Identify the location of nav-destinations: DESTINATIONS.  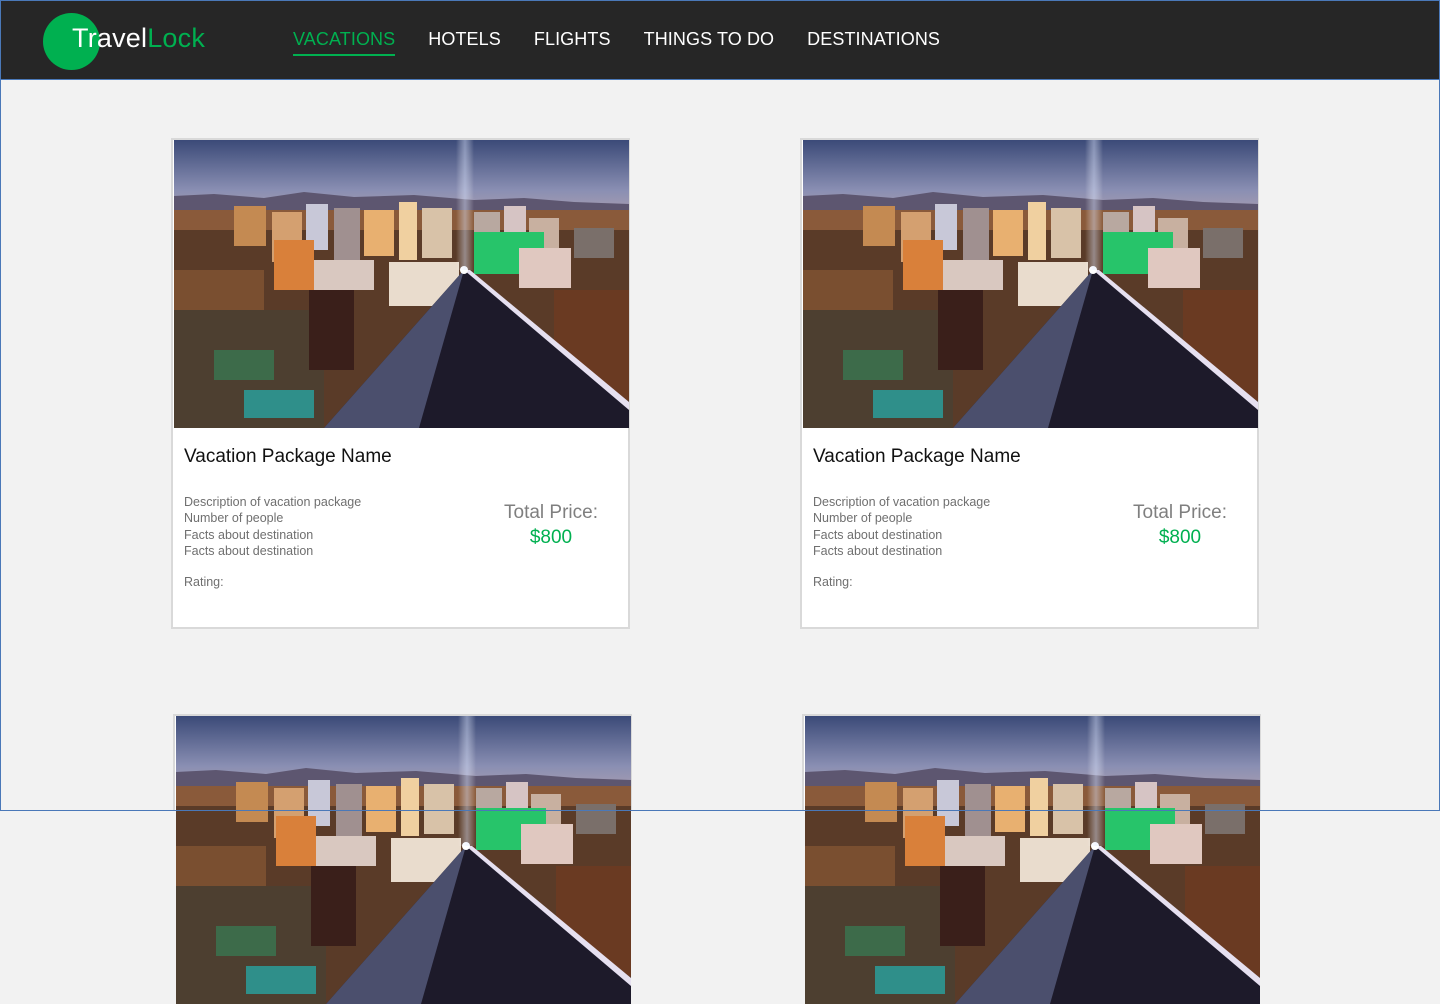
(873, 39).